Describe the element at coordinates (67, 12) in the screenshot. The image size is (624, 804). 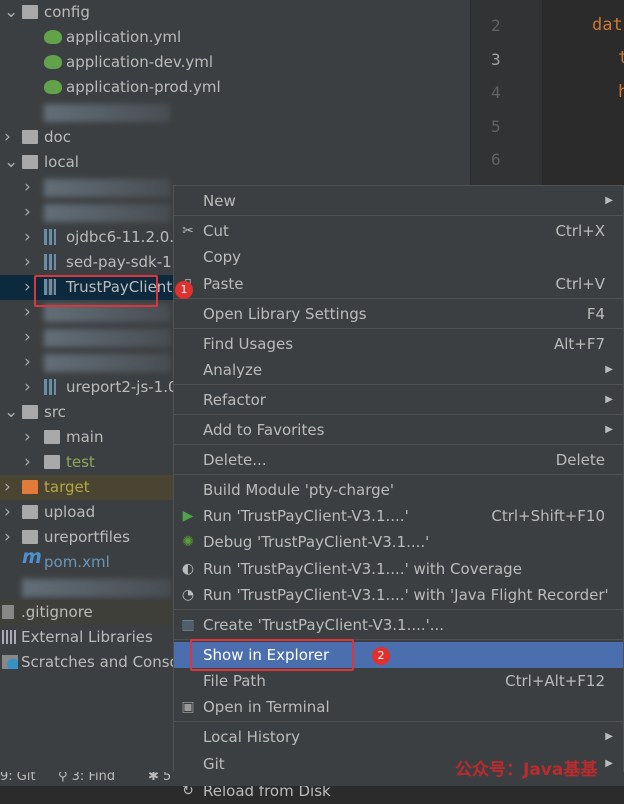
I see `tree-item-label: config` at that location.